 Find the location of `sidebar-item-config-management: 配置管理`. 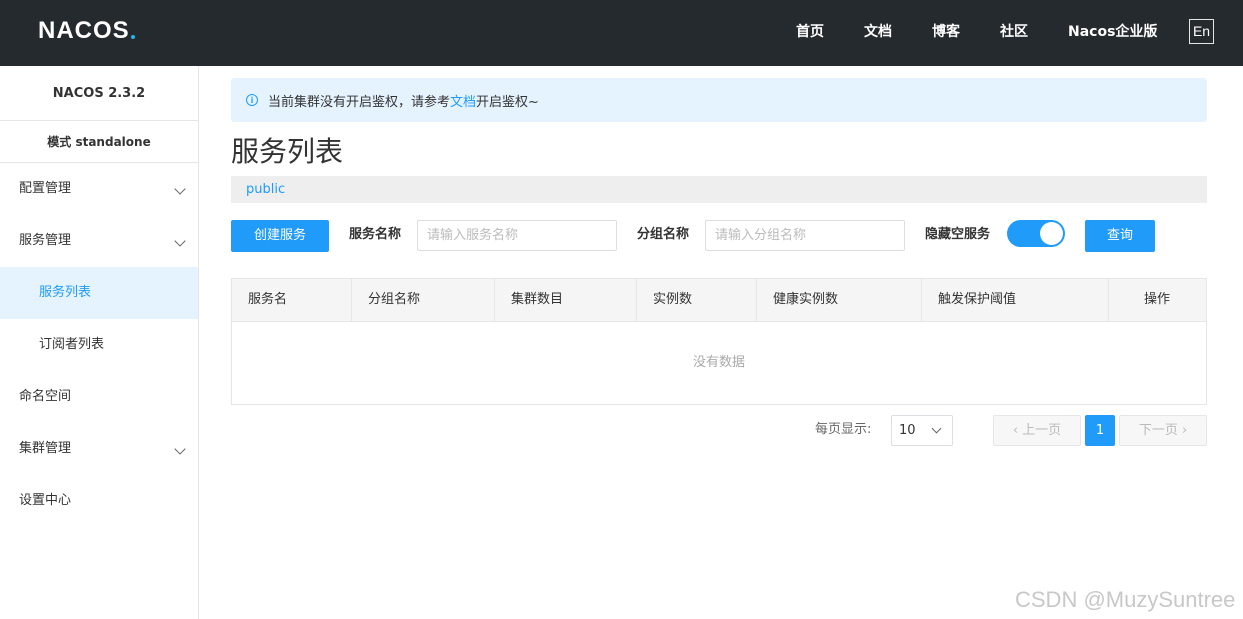

sidebar-item-config-management: 配置管理 is located at coordinates (99, 189).